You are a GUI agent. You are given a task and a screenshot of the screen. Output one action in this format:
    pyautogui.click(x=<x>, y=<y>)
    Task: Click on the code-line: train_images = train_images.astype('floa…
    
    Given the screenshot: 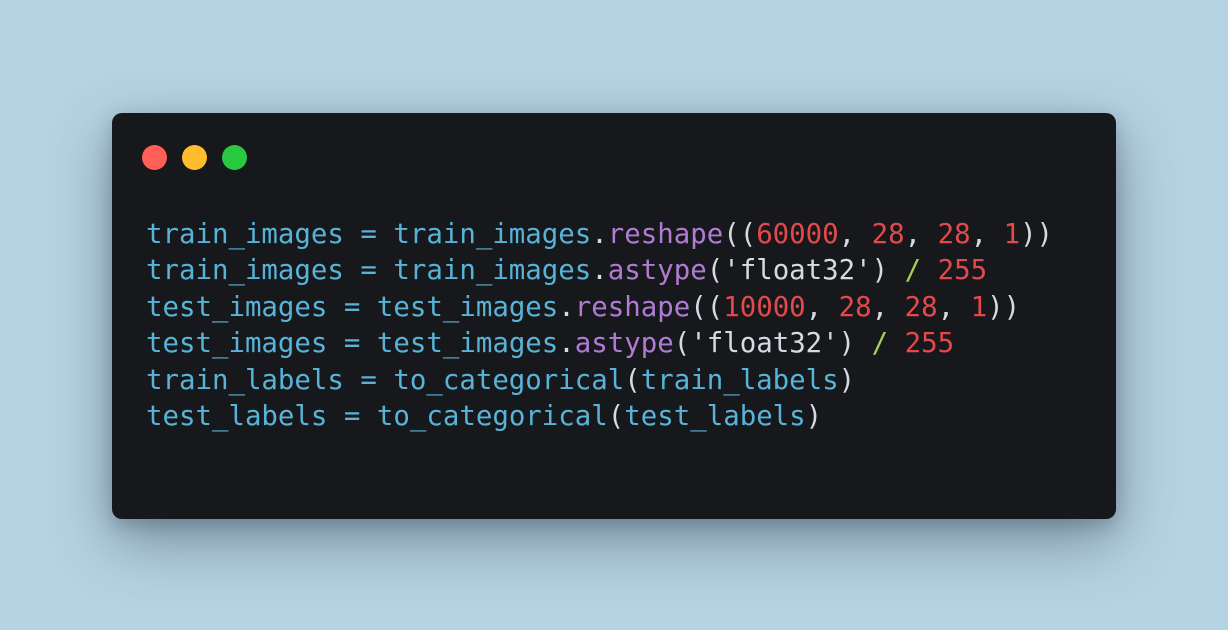 What is the action you would take?
    pyautogui.click(x=599, y=271)
    